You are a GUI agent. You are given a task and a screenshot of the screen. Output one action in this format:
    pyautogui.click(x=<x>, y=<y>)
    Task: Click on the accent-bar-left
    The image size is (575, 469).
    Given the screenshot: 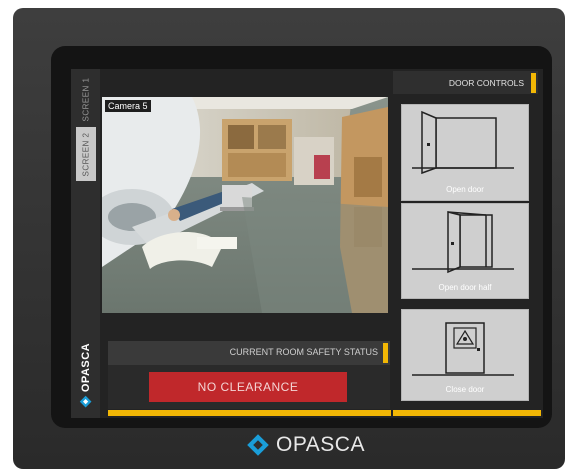 What is the action you would take?
    pyautogui.click(x=264, y=413)
    